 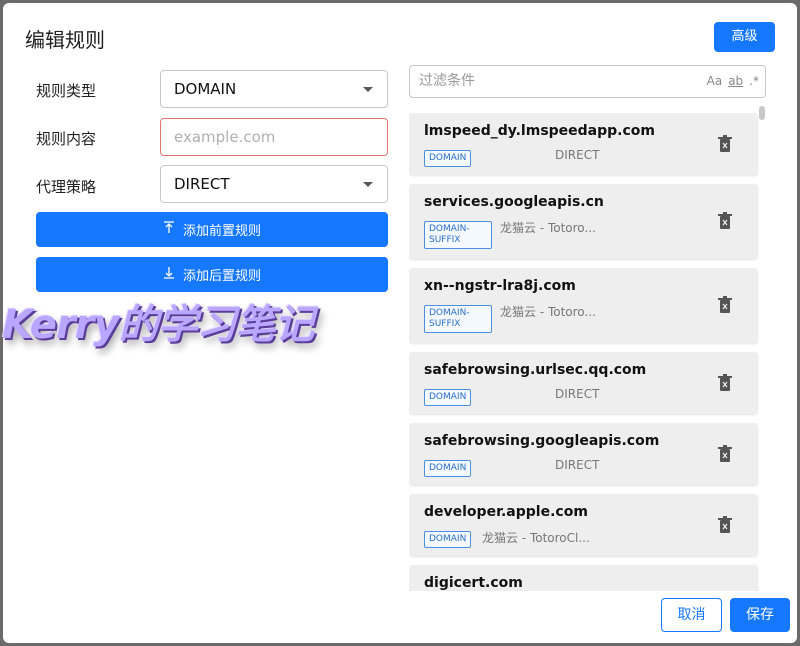 I want to click on add-append-rule-button: 添加后置规则, so click(x=212, y=274).